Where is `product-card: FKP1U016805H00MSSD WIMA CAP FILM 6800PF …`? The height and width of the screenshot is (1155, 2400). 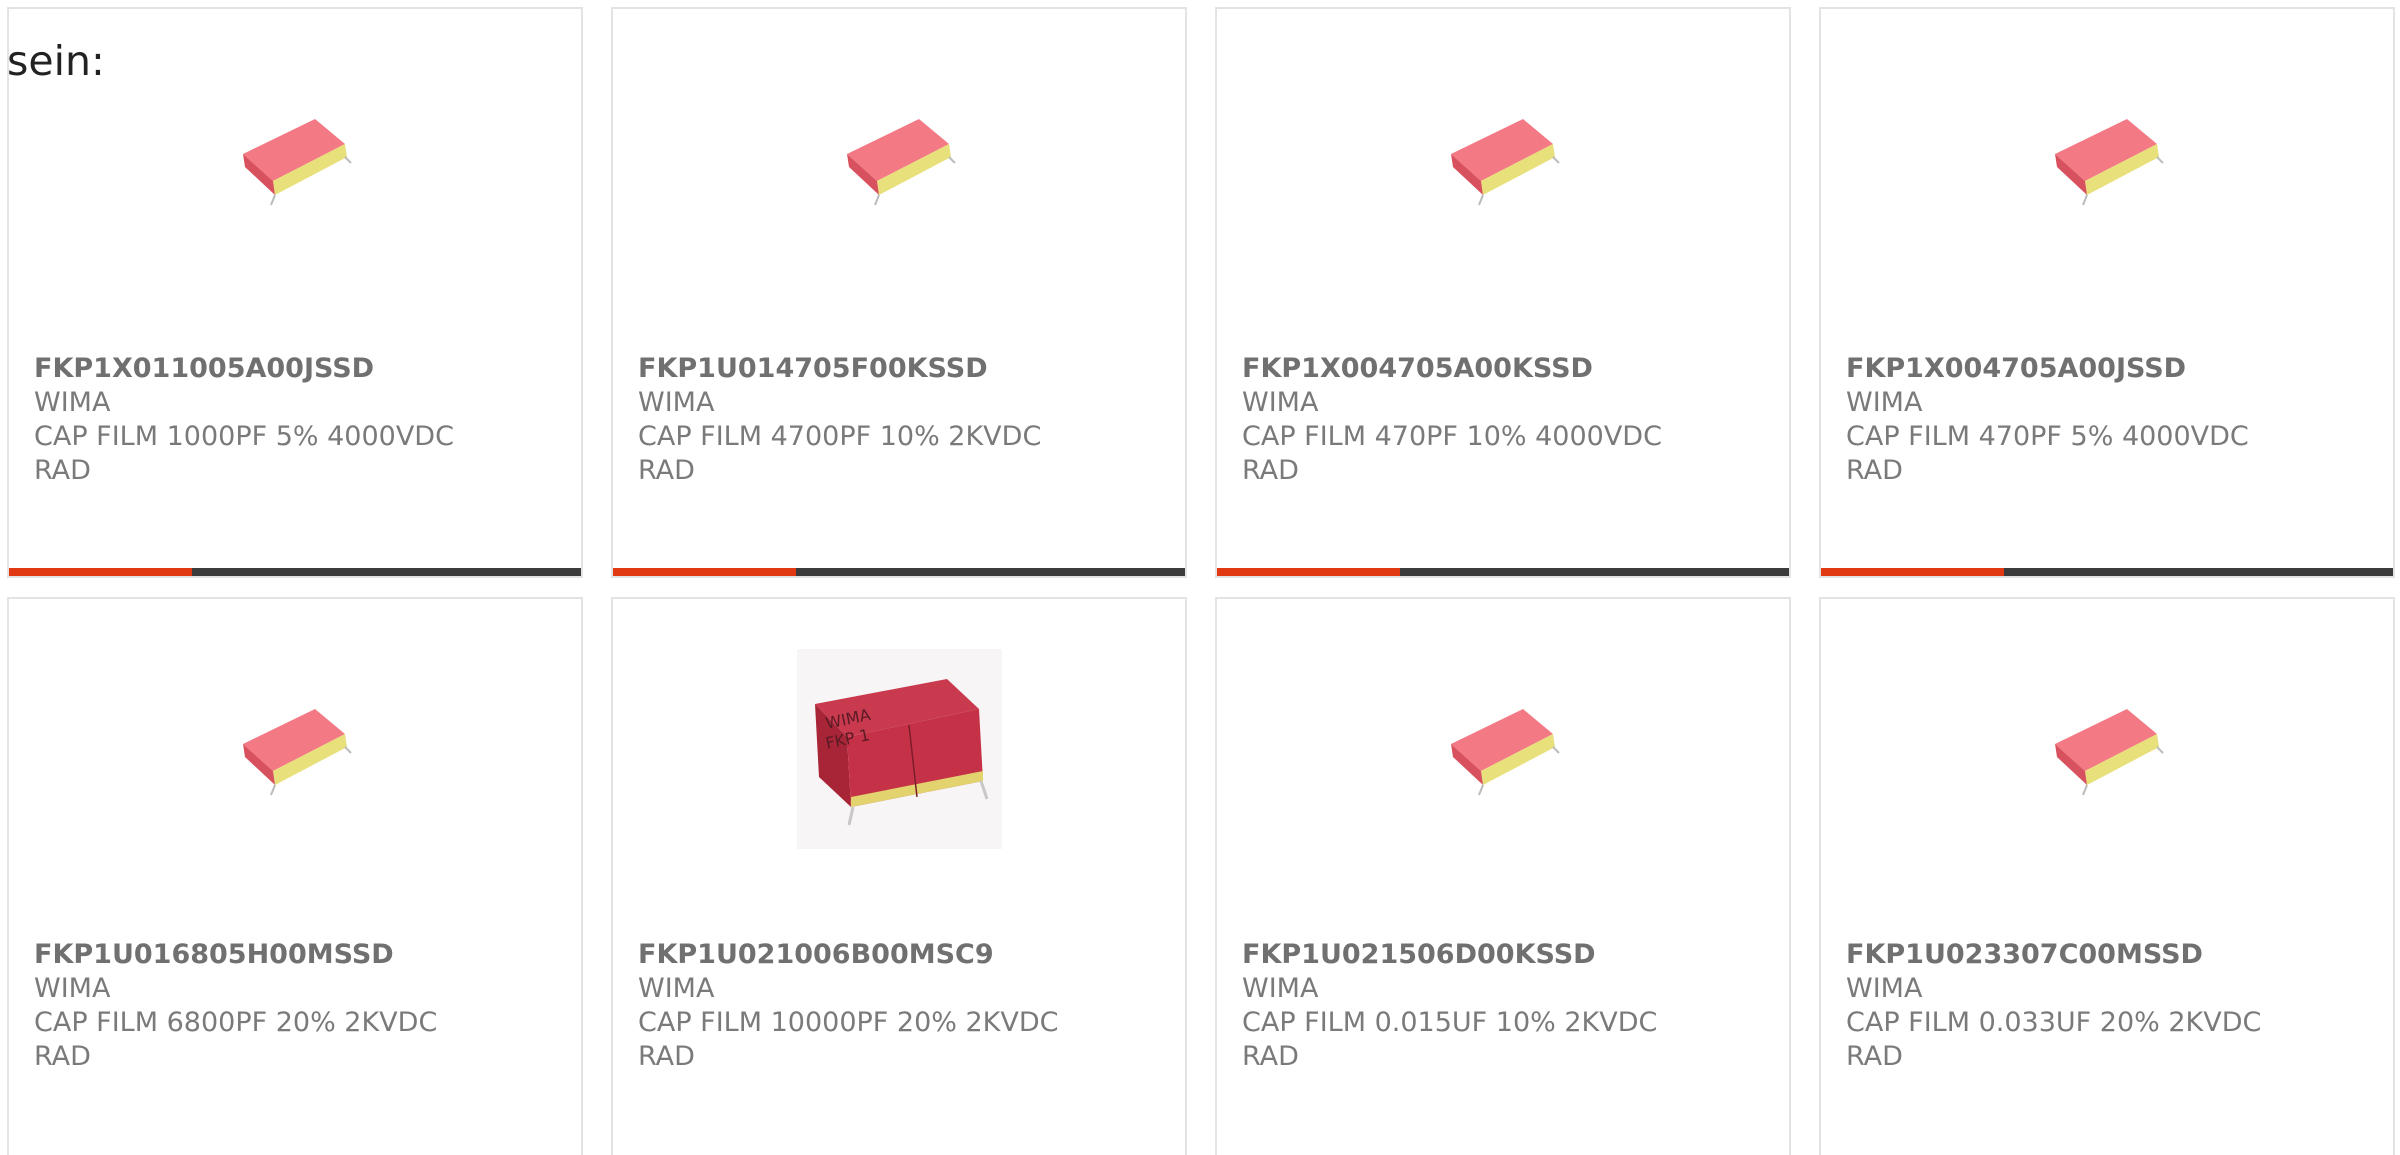 product-card: FKP1U016805H00MSSD WIMA CAP FILM 6800PF … is located at coordinates (295, 876).